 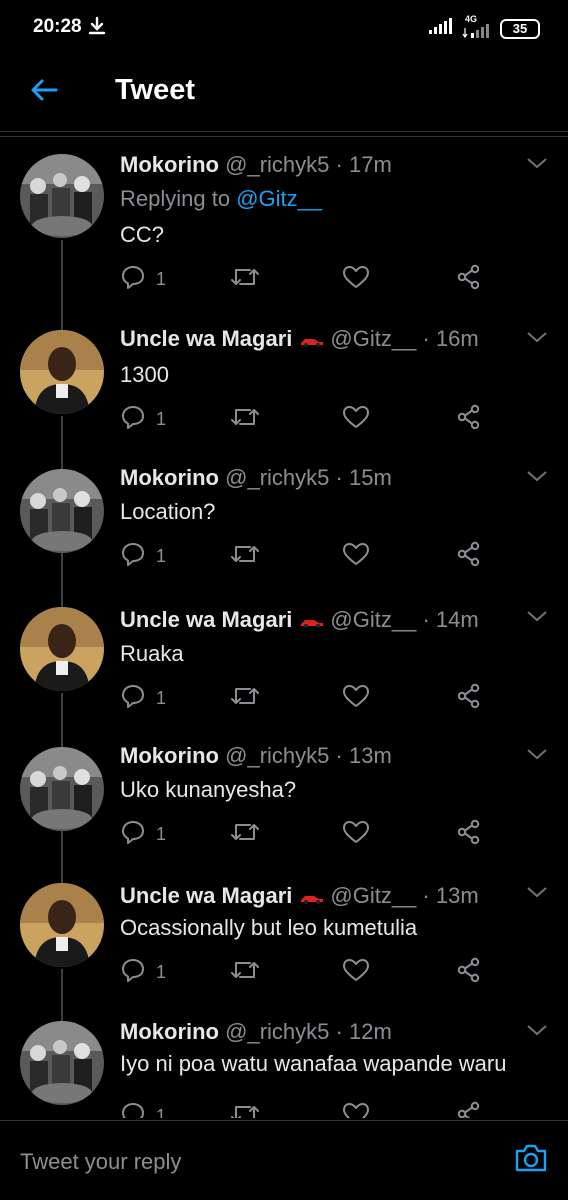 What do you see at coordinates (457, 338) in the screenshot?
I see `timestamp: 16m` at bounding box center [457, 338].